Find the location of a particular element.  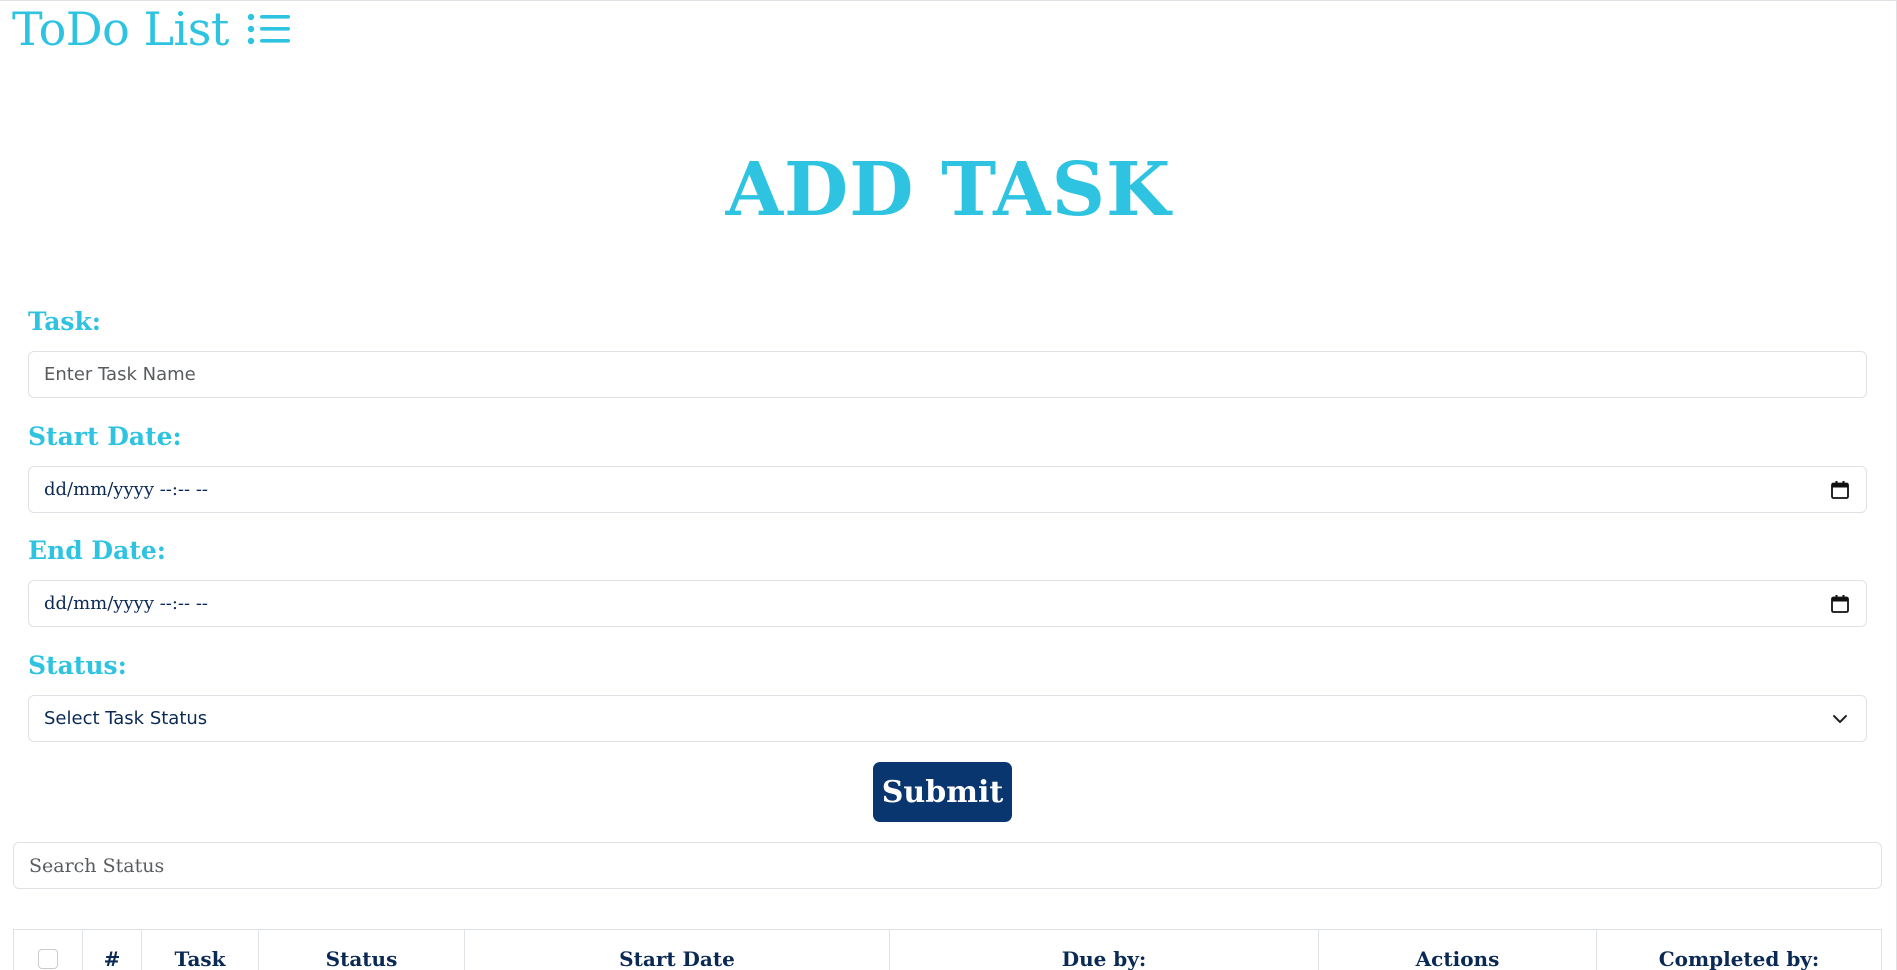

end-date-value: dd/mm/yyyy --:-- -- is located at coordinates (126, 603).